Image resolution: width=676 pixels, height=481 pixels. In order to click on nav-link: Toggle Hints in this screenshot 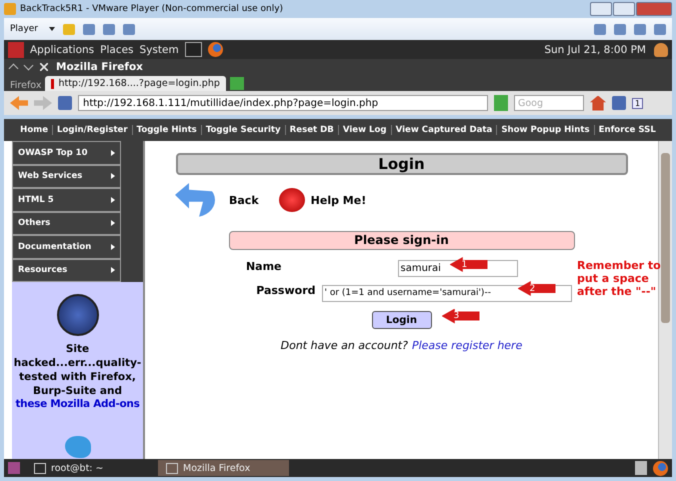, I will do `click(166, 130)`.